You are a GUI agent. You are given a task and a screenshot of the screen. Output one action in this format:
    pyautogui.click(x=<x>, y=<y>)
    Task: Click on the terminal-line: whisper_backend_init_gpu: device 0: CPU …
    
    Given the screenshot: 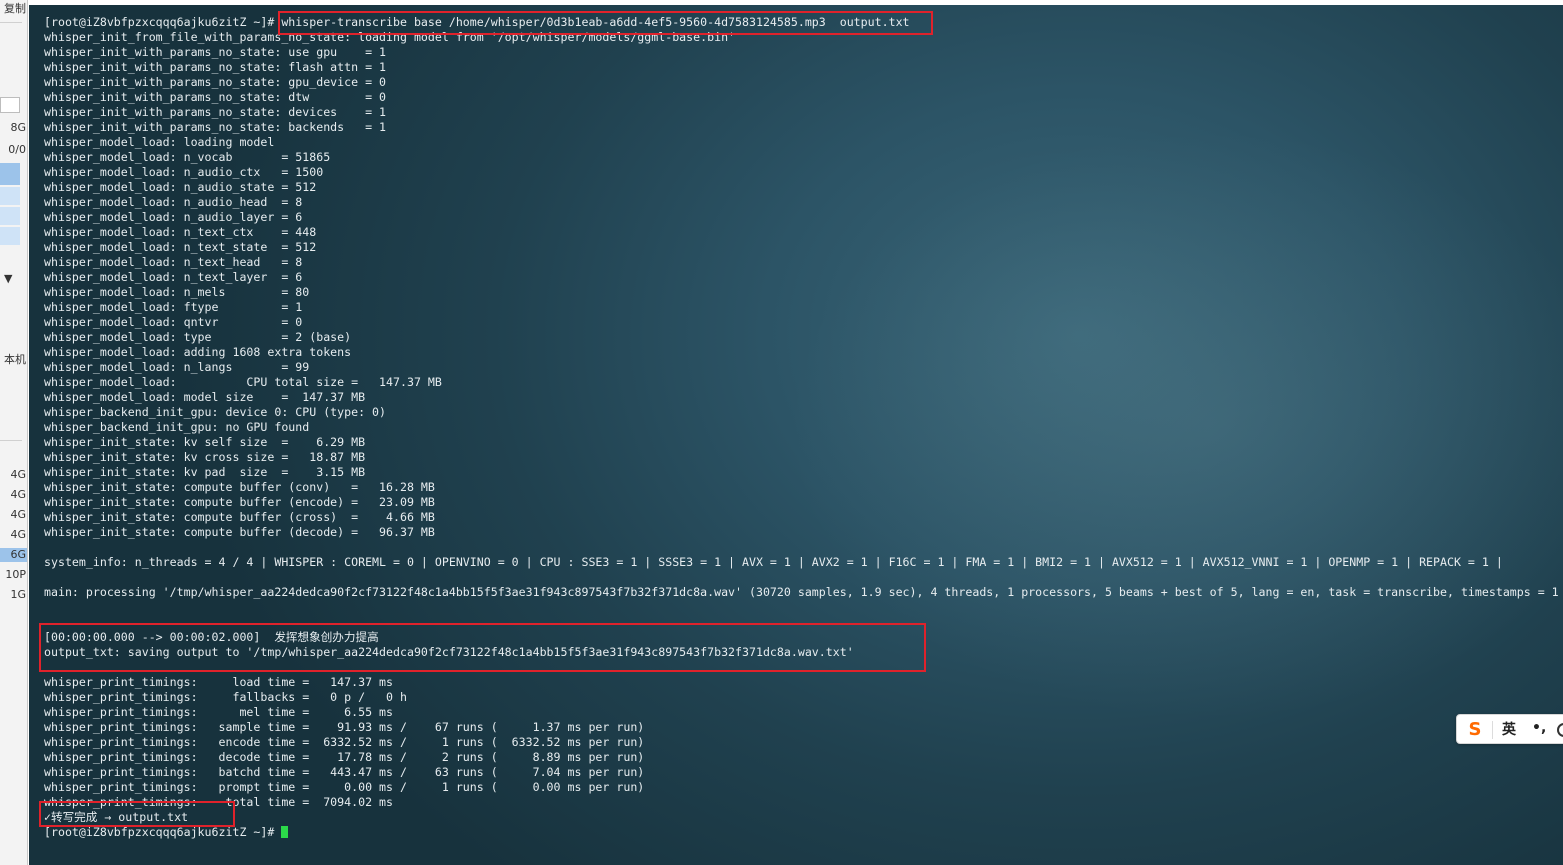 What is the action you would take?
    pyautogui.click(x=215, y=412)
    